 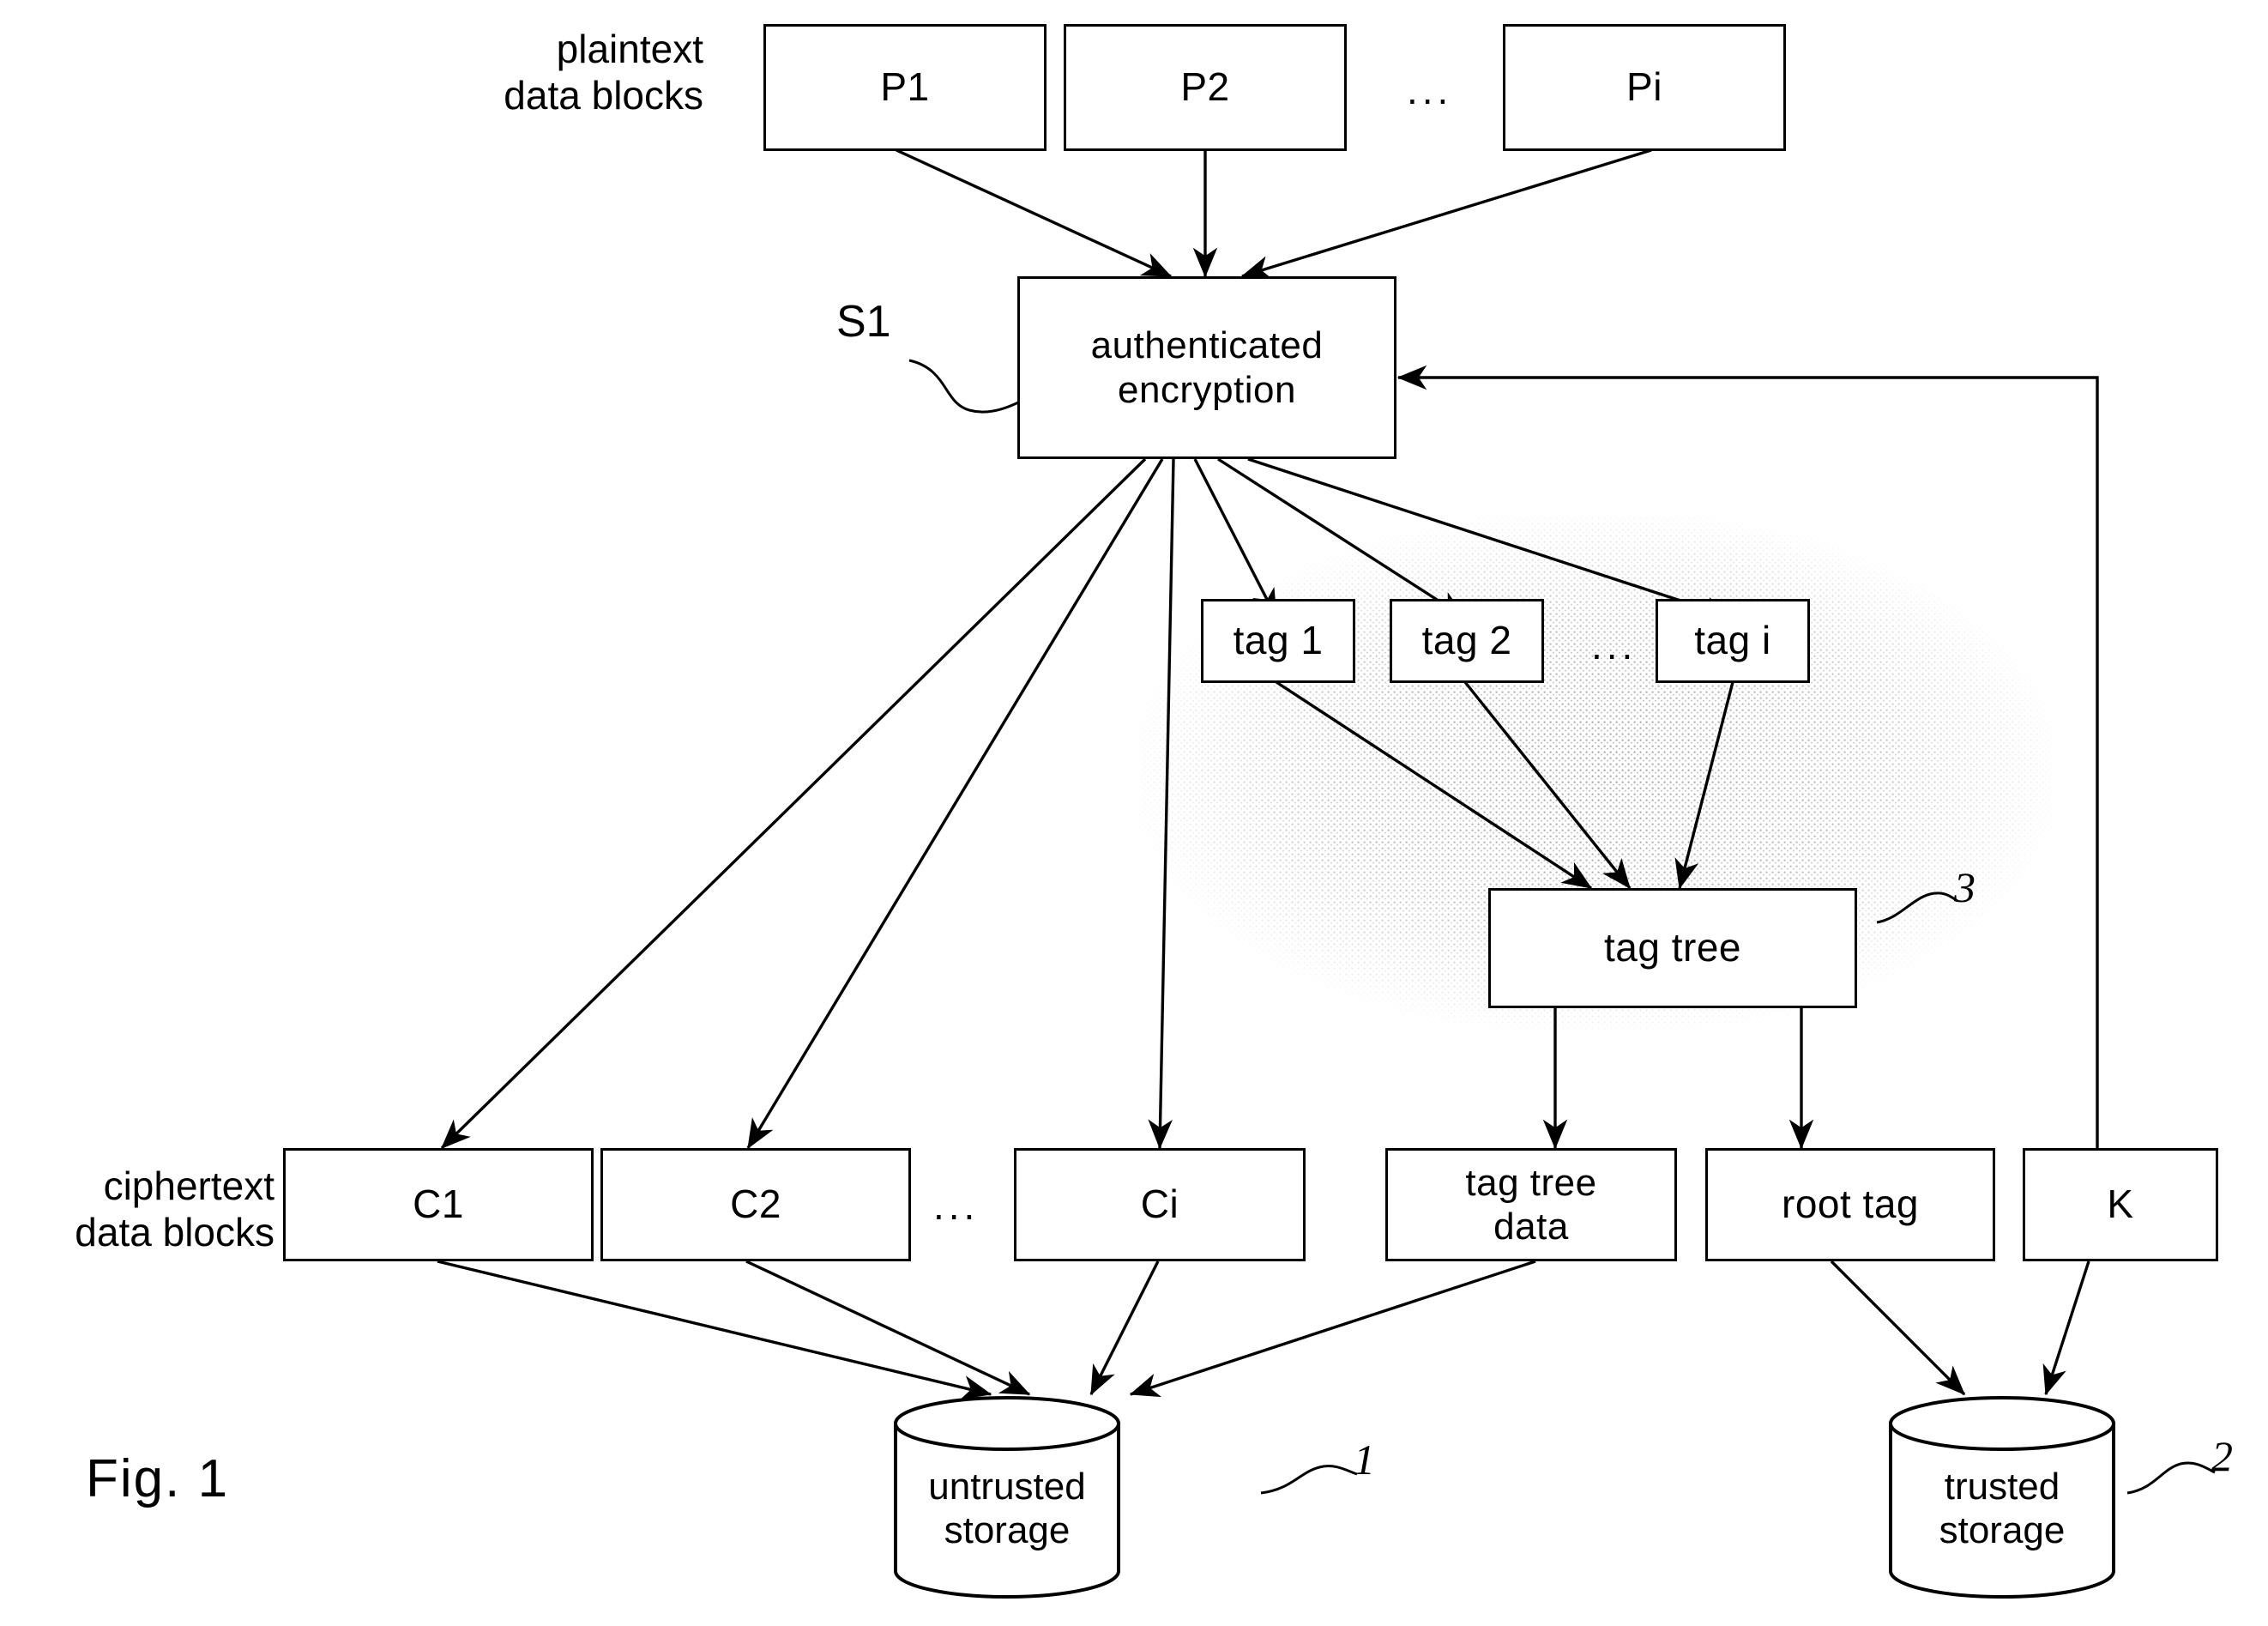 What do you see at coordinates (158, 1478) in the screenshot?
I see `figure-caption: Fig. 1` at bounding box center [158, 1478].